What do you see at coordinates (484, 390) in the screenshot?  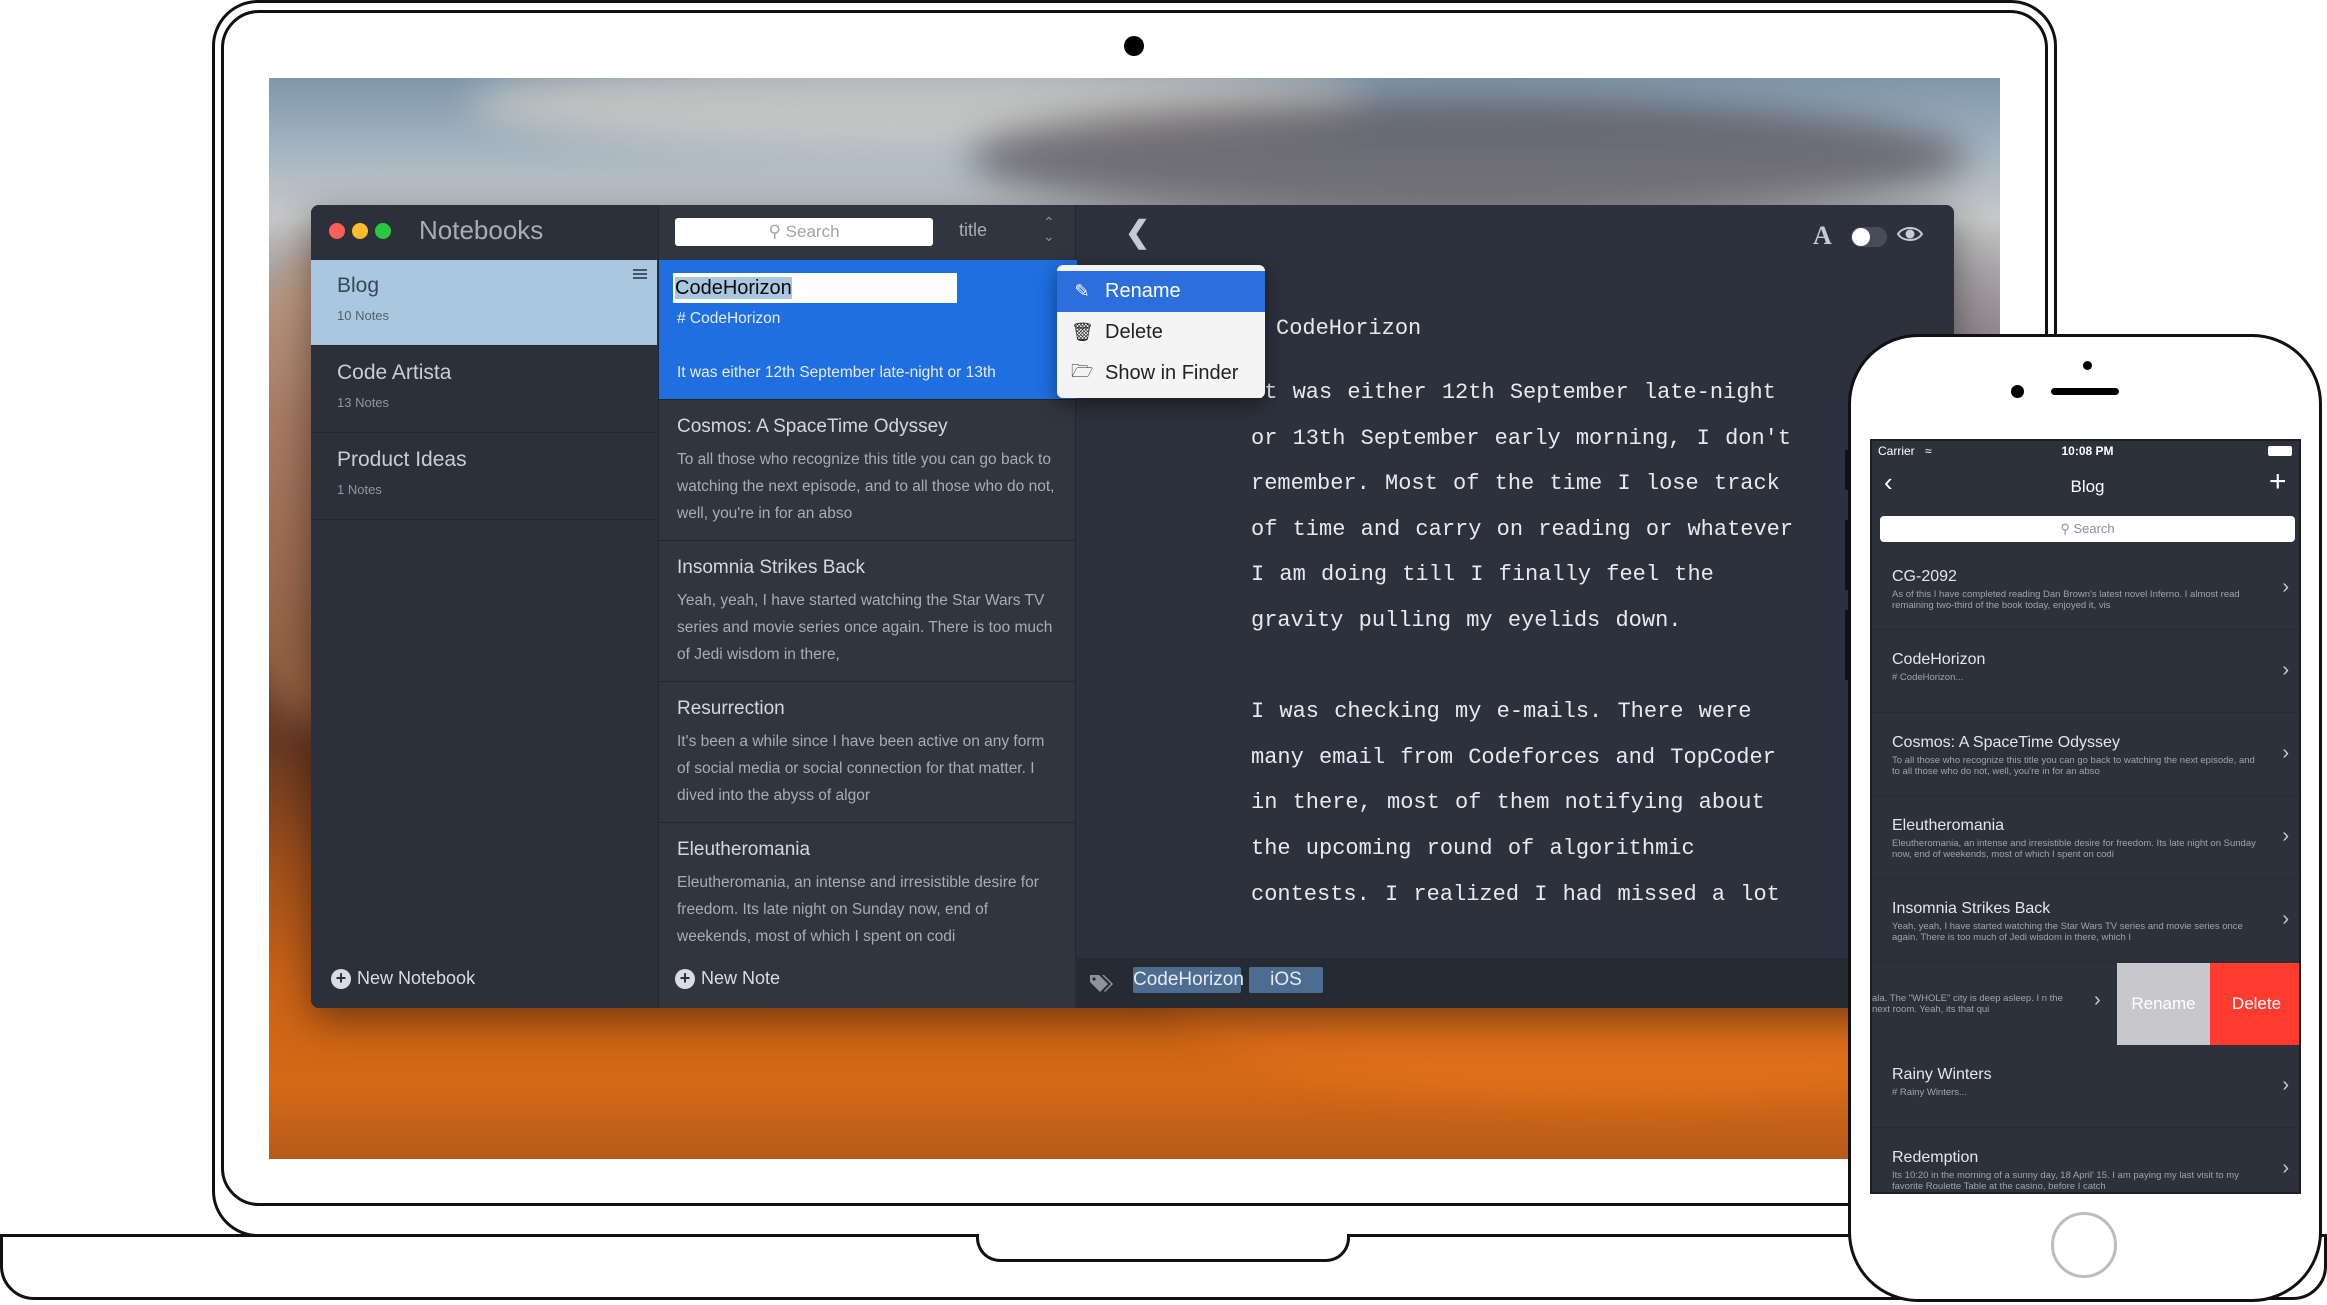 I see `notebook-item-code-artista: Code Artista 13 Notes` at bounding box center [484, 390].